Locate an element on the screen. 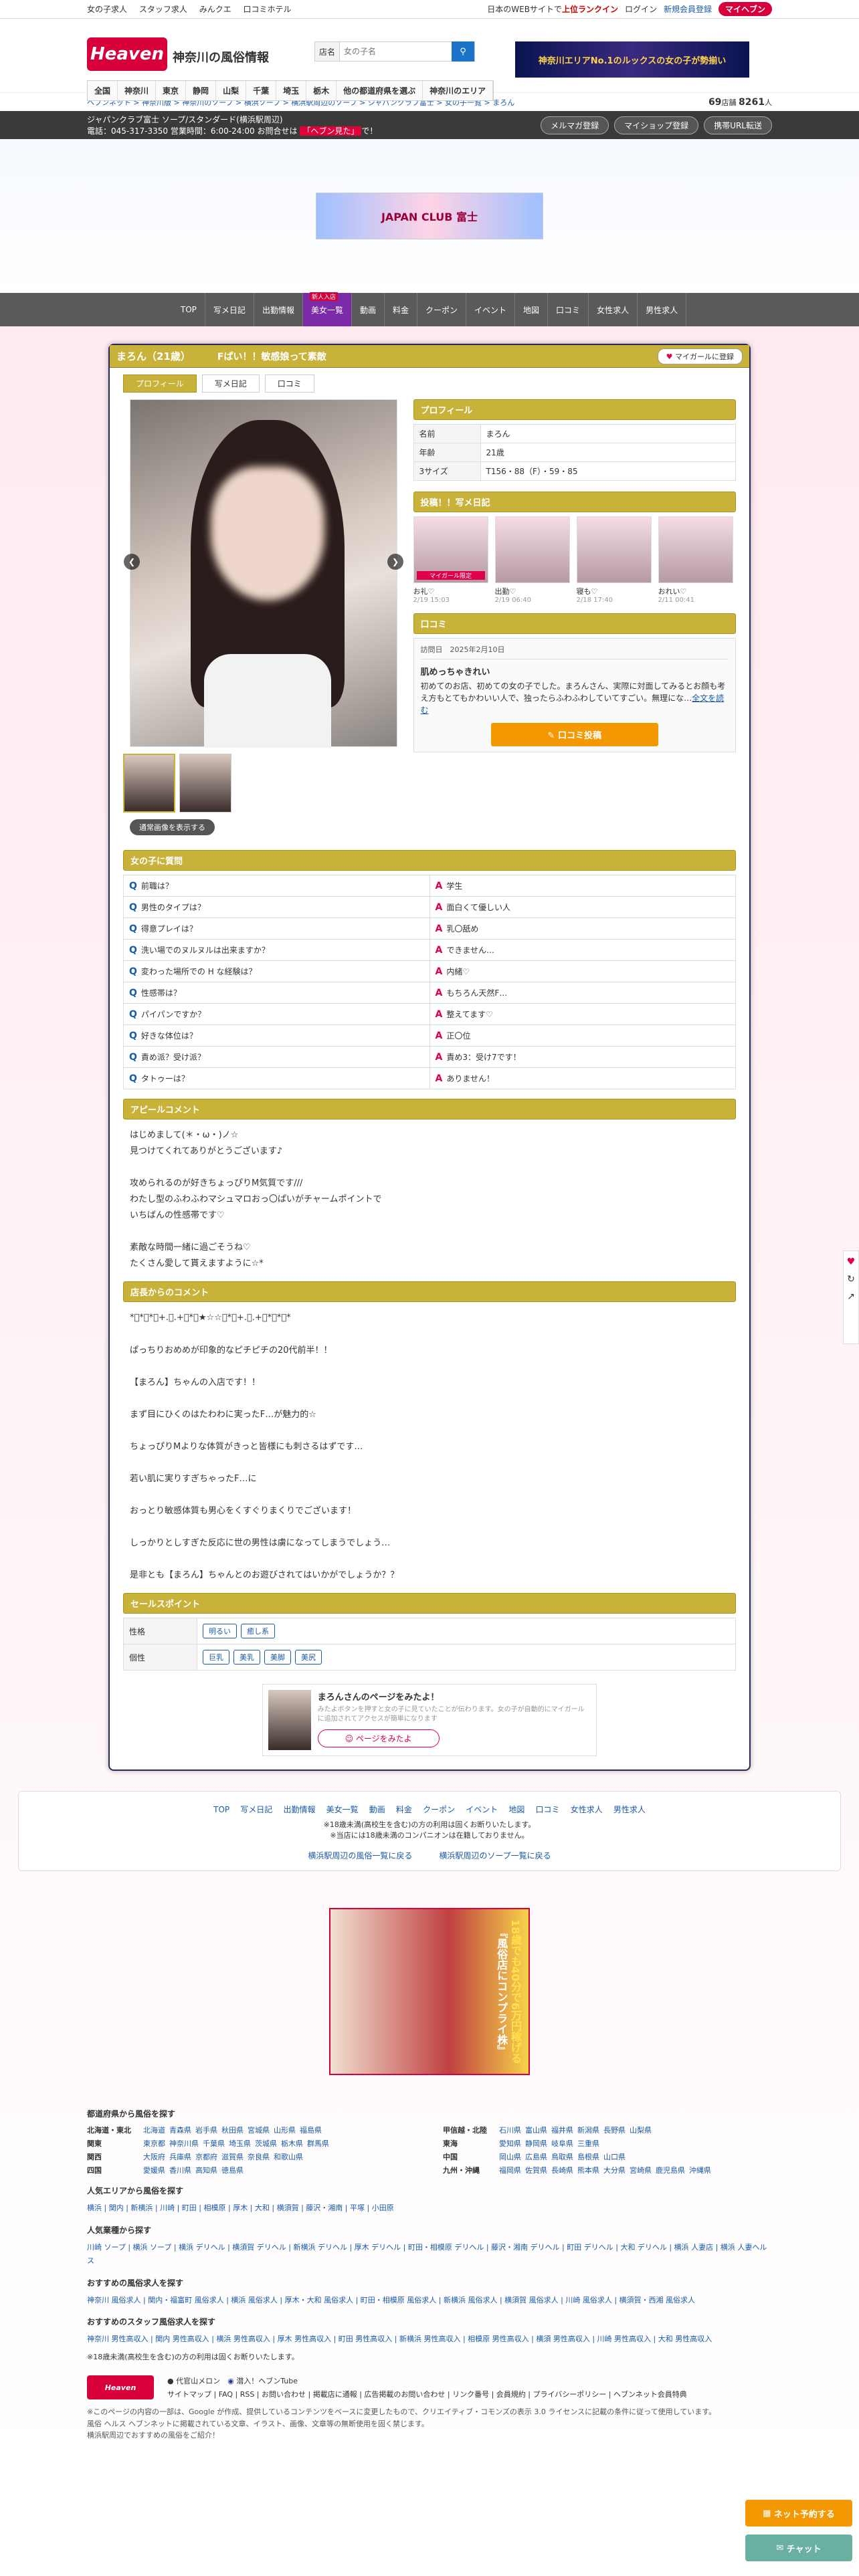  footer-nav-link: 出勤情報 is located at coordinates (299, 1809).